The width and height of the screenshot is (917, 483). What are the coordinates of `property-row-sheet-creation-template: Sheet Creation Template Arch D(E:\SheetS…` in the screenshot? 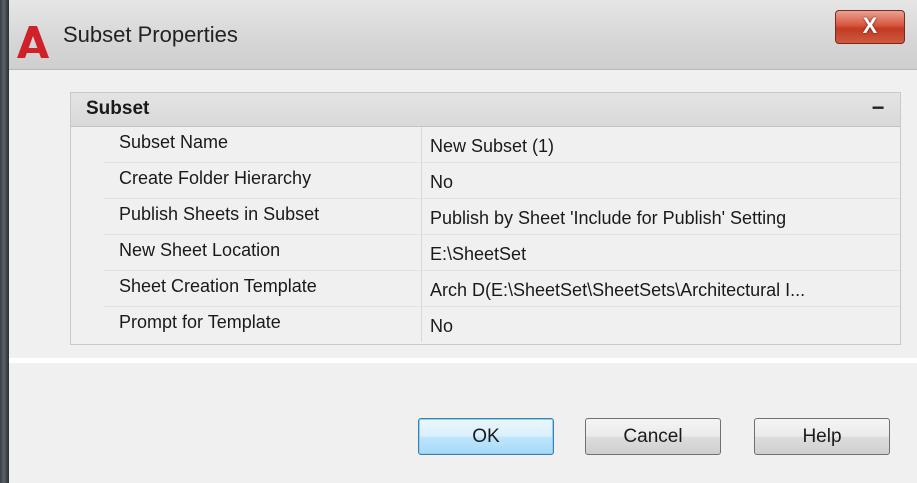 It's located at (502, 289).